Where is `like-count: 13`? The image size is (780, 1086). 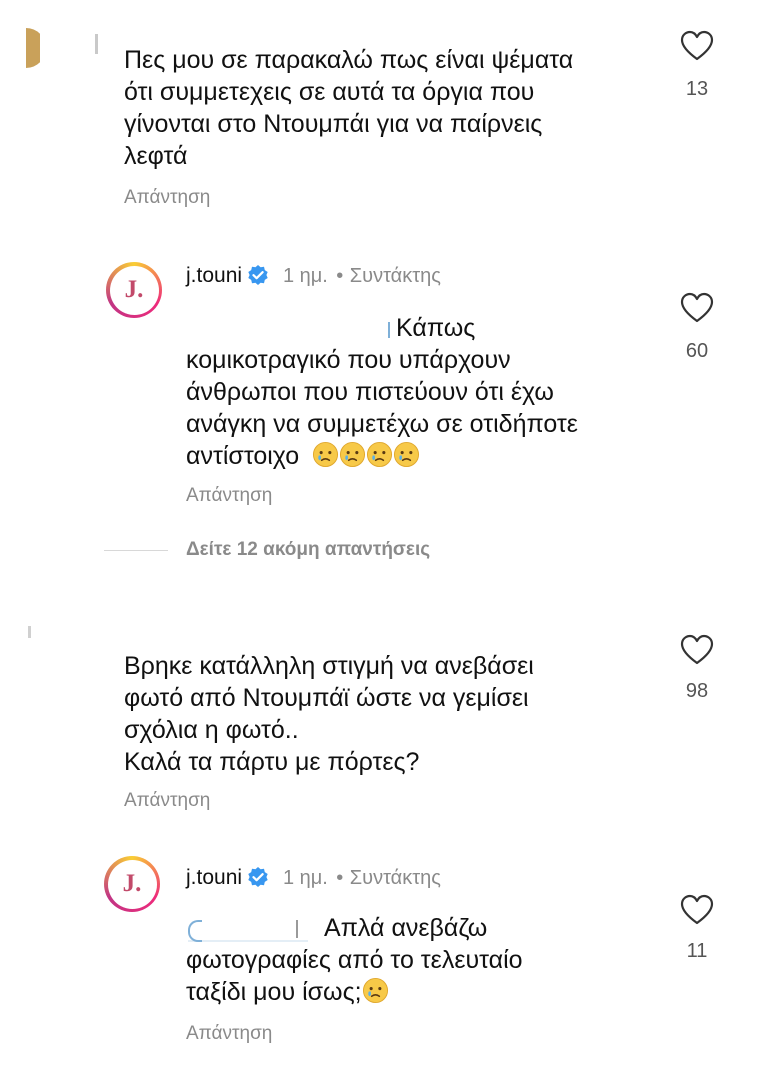 like-count: 13 is located at coordinates (697, 89).